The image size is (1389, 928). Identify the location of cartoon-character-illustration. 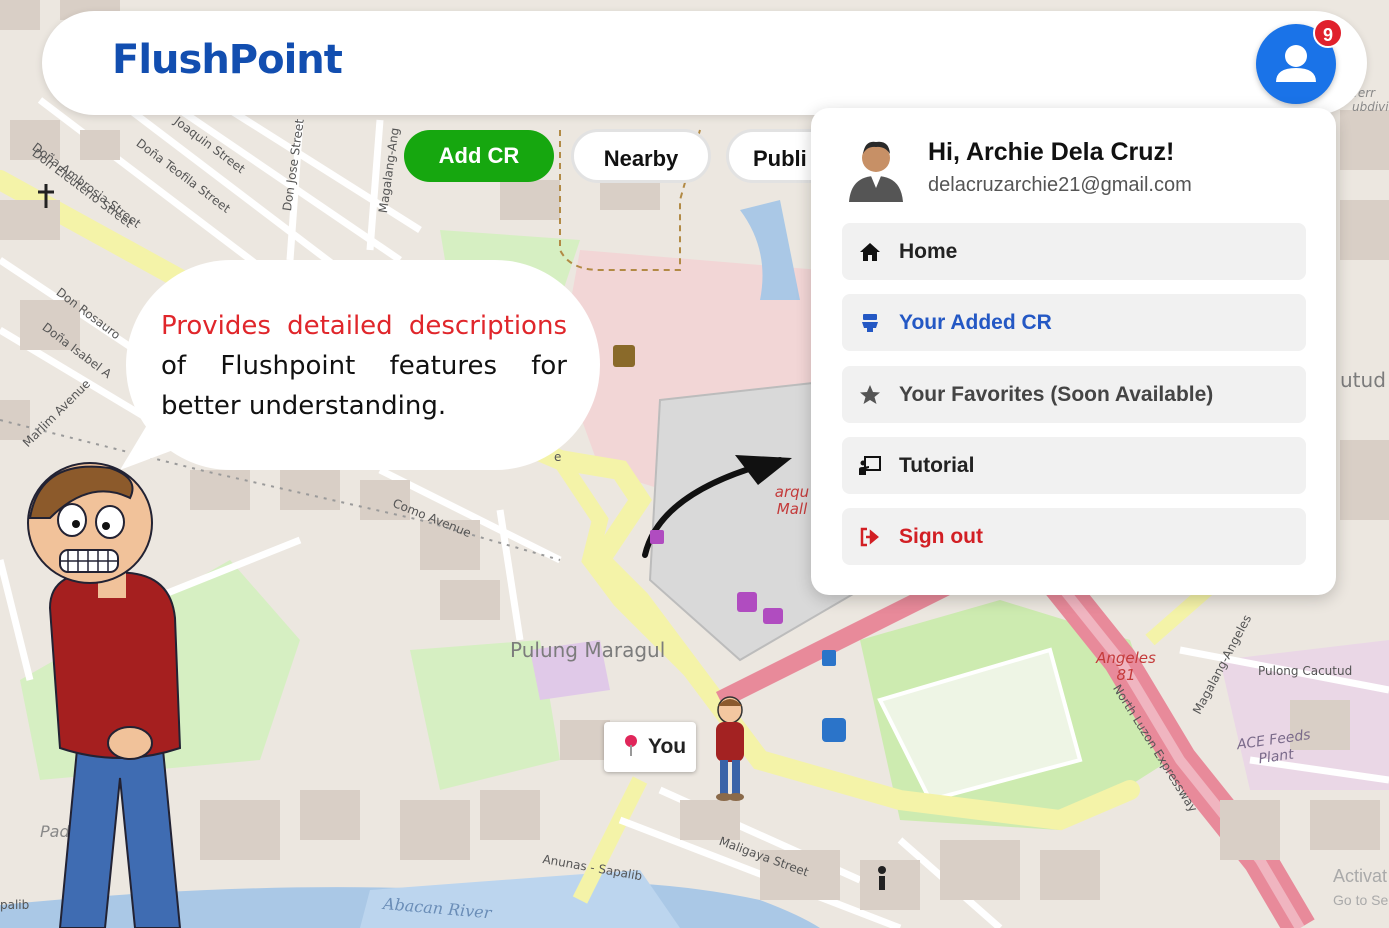
(104, 695).